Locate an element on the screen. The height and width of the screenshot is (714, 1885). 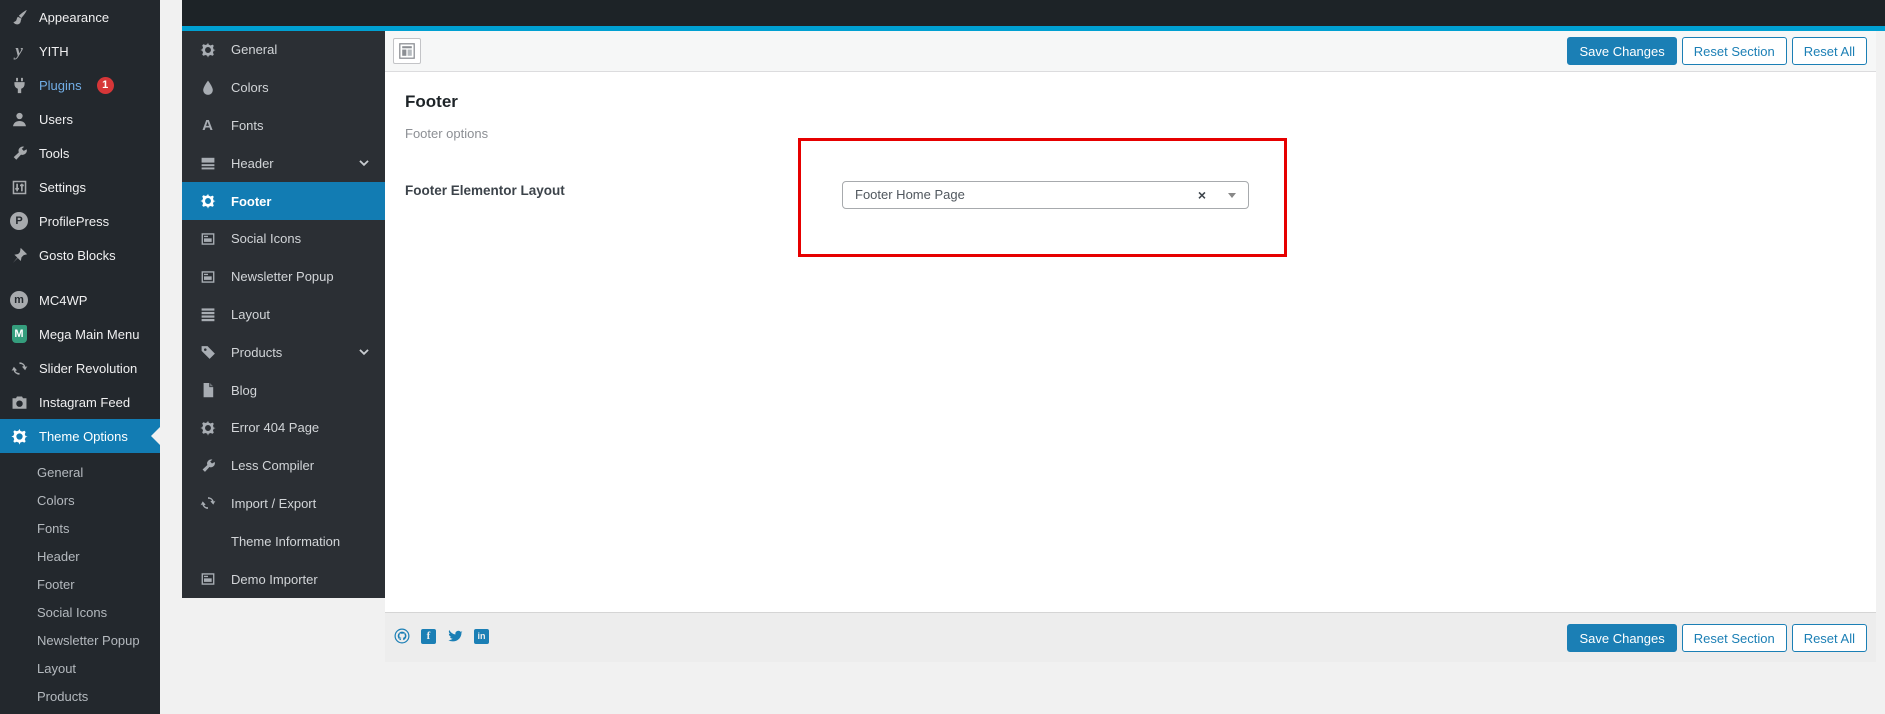
options-menu-less-compiler: Less Compiler is located at coordinates (283, 466).